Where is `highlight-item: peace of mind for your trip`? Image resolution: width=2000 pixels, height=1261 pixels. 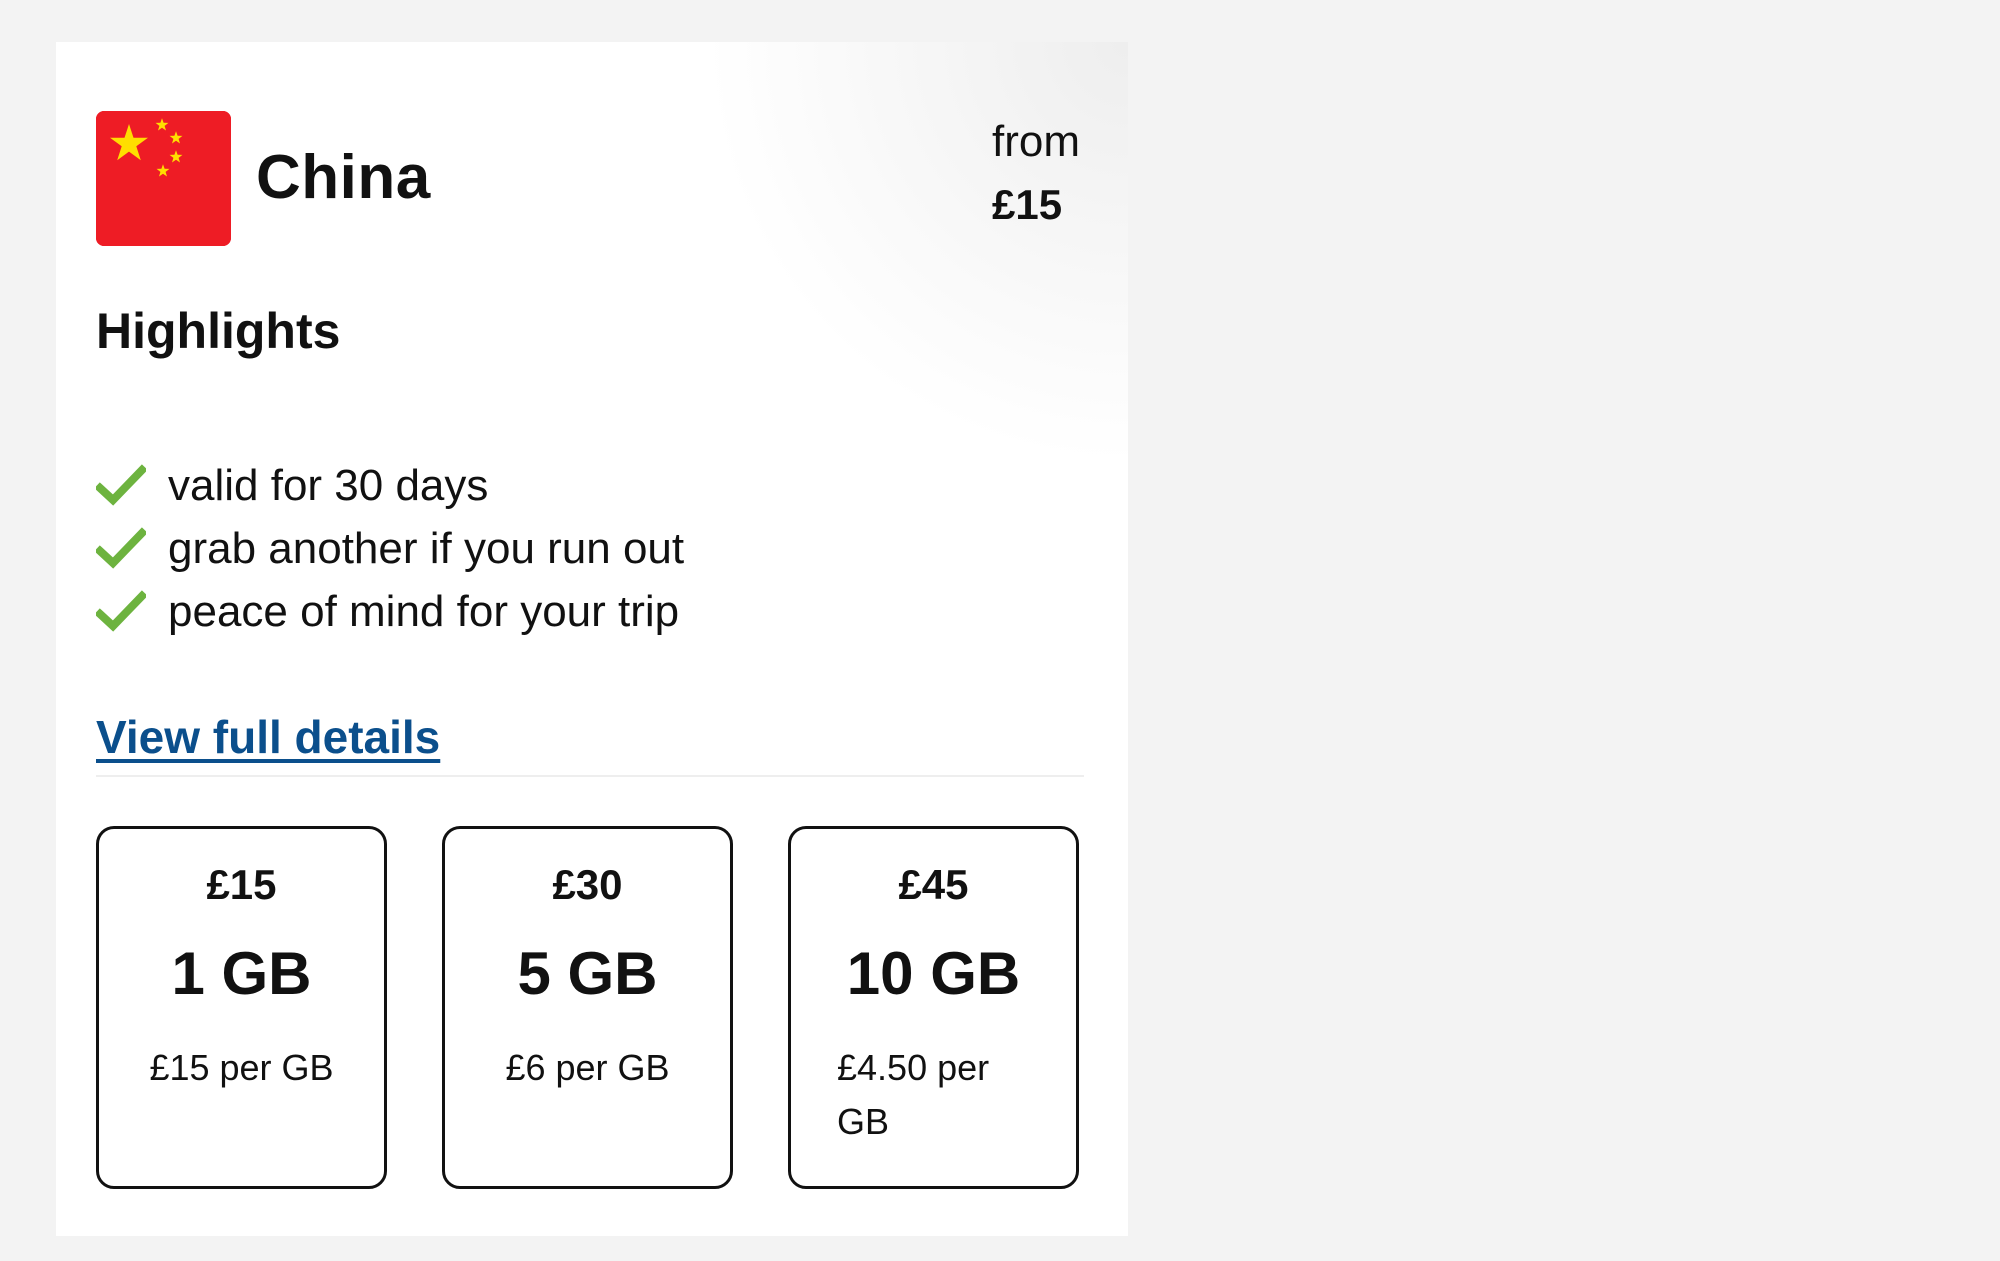 highlight-item: peace of mind for your trip is located at coordinates (390, 611).